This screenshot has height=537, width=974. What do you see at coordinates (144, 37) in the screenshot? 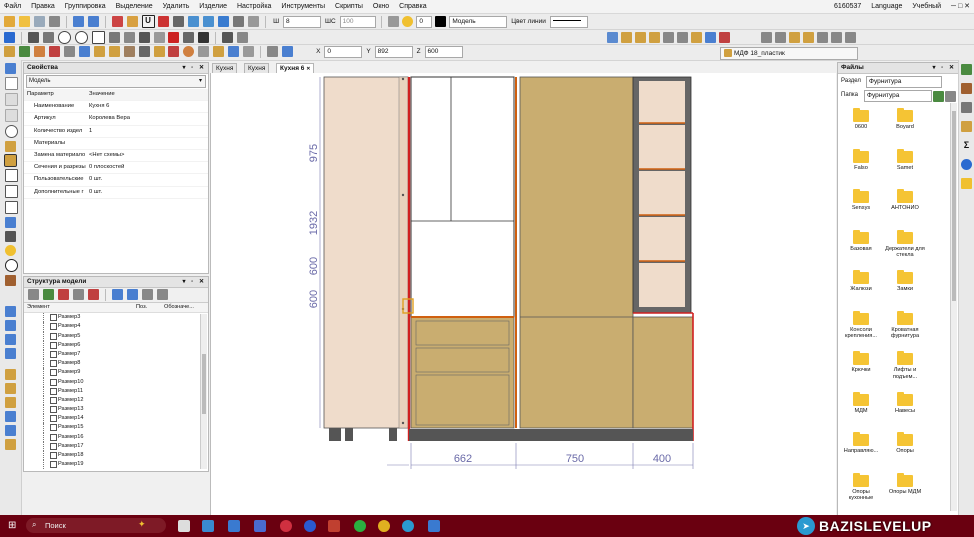
I see `offset-icon` at bounding box center [144, 37].